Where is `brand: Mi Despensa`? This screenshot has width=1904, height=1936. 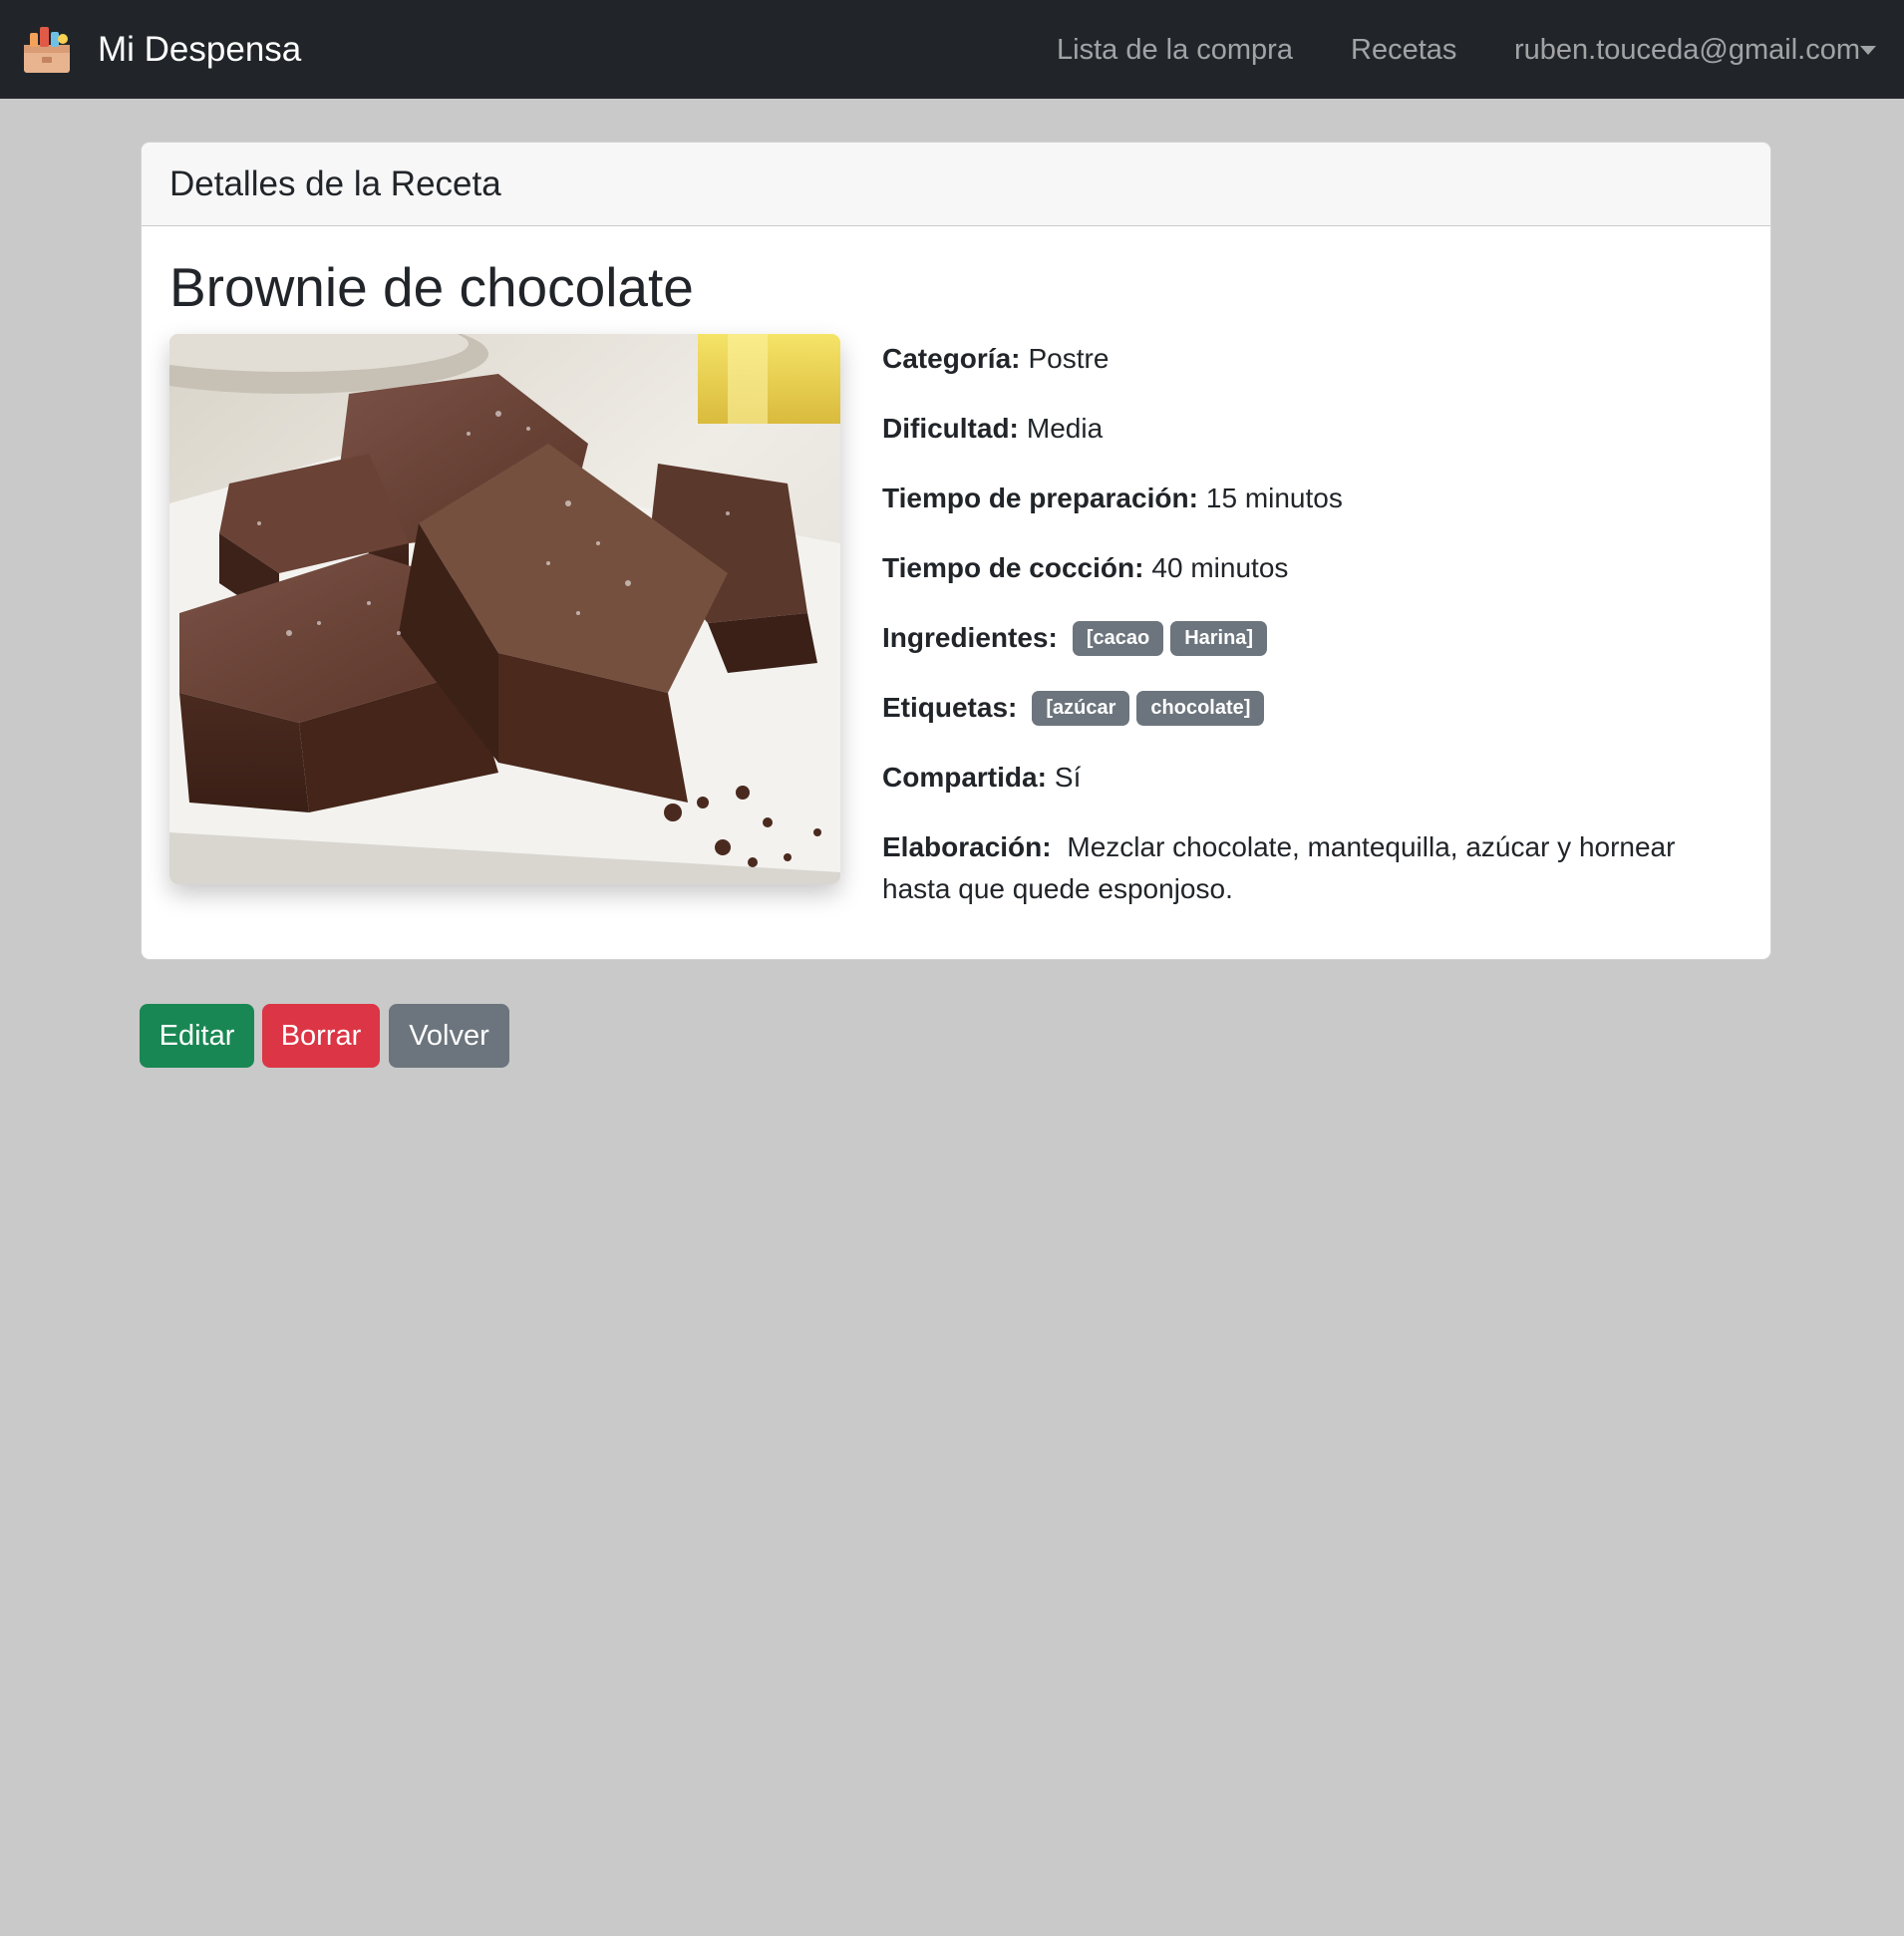
brand: Mi Despensa is located at coordinates (160, 50).